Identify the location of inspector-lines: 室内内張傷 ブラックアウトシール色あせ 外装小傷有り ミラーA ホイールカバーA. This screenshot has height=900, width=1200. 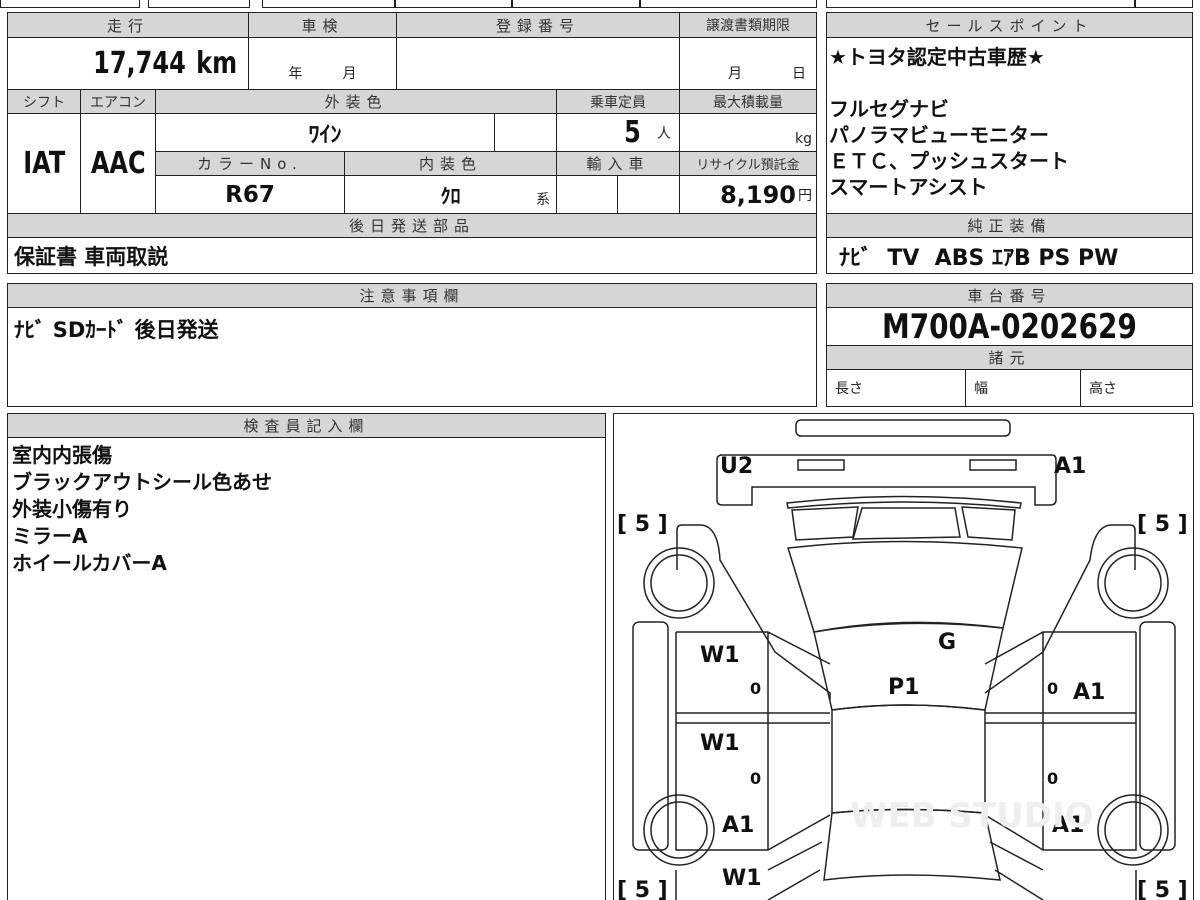
(142, 509).